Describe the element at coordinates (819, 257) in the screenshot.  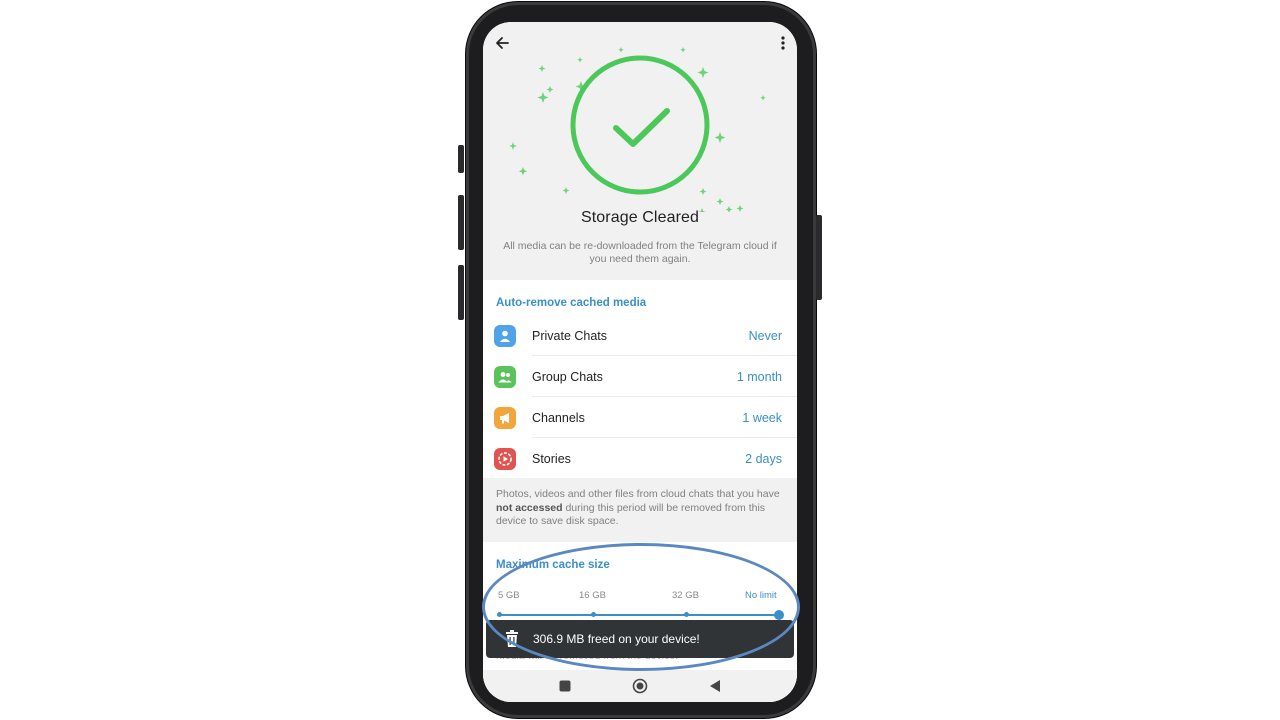
I see `power-button` at that location.